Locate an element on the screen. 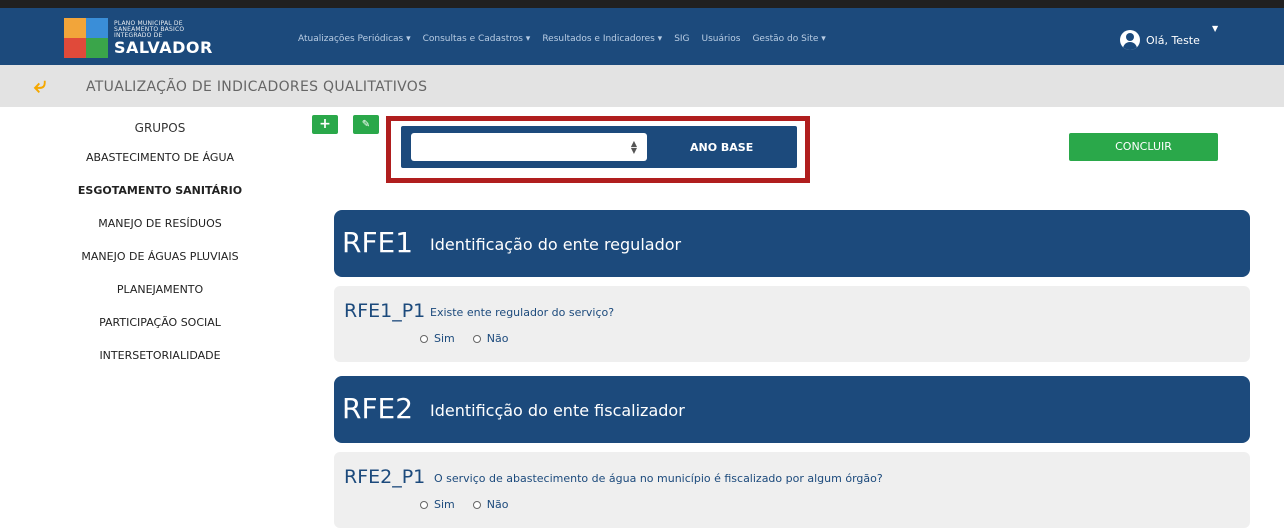 Image resolution: width=1284 pixels, height=531 pixels. user-menu: Olá, Teste is located at coordinates (1160, 40).